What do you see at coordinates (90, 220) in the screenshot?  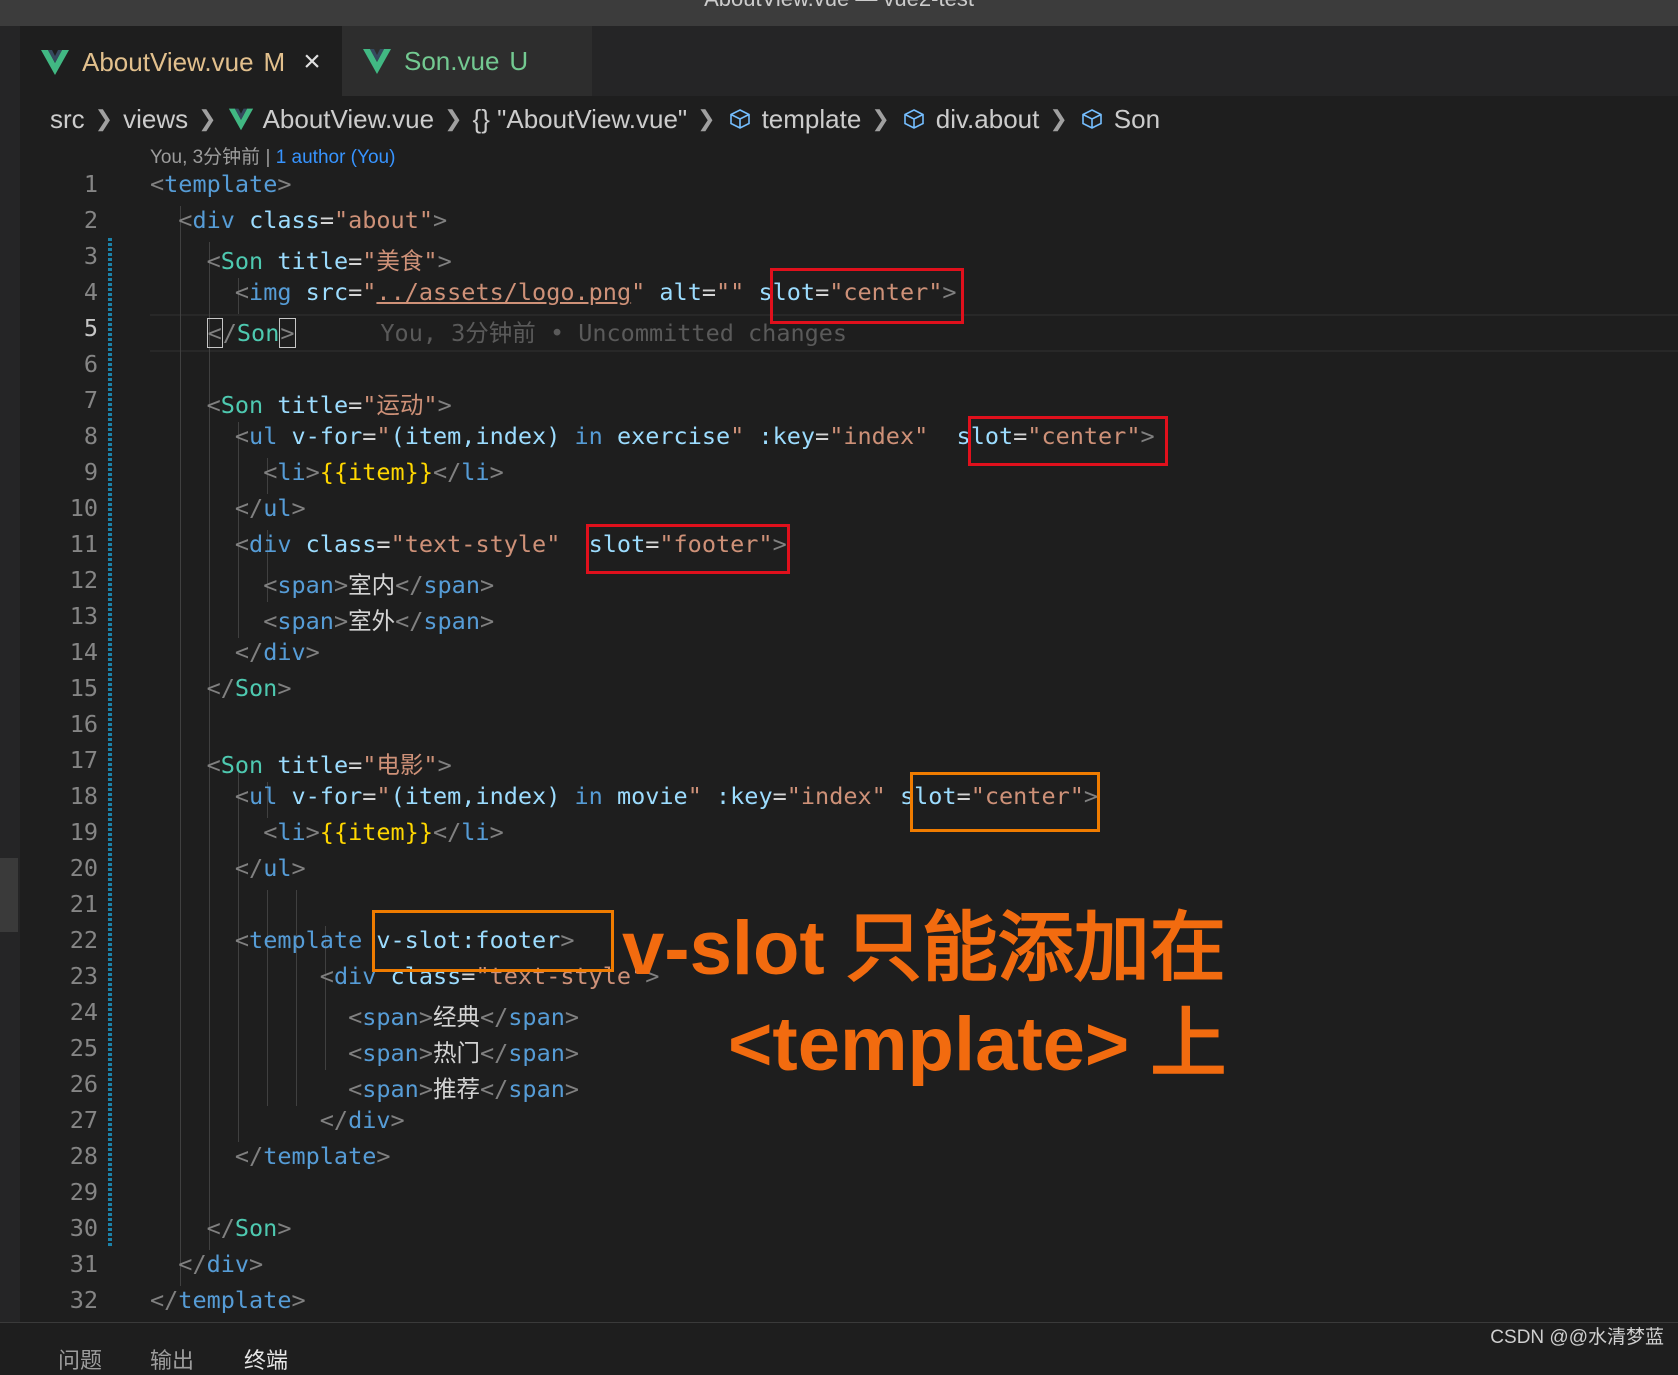 I see `line-number: 2` at bounding box center [90, 220].